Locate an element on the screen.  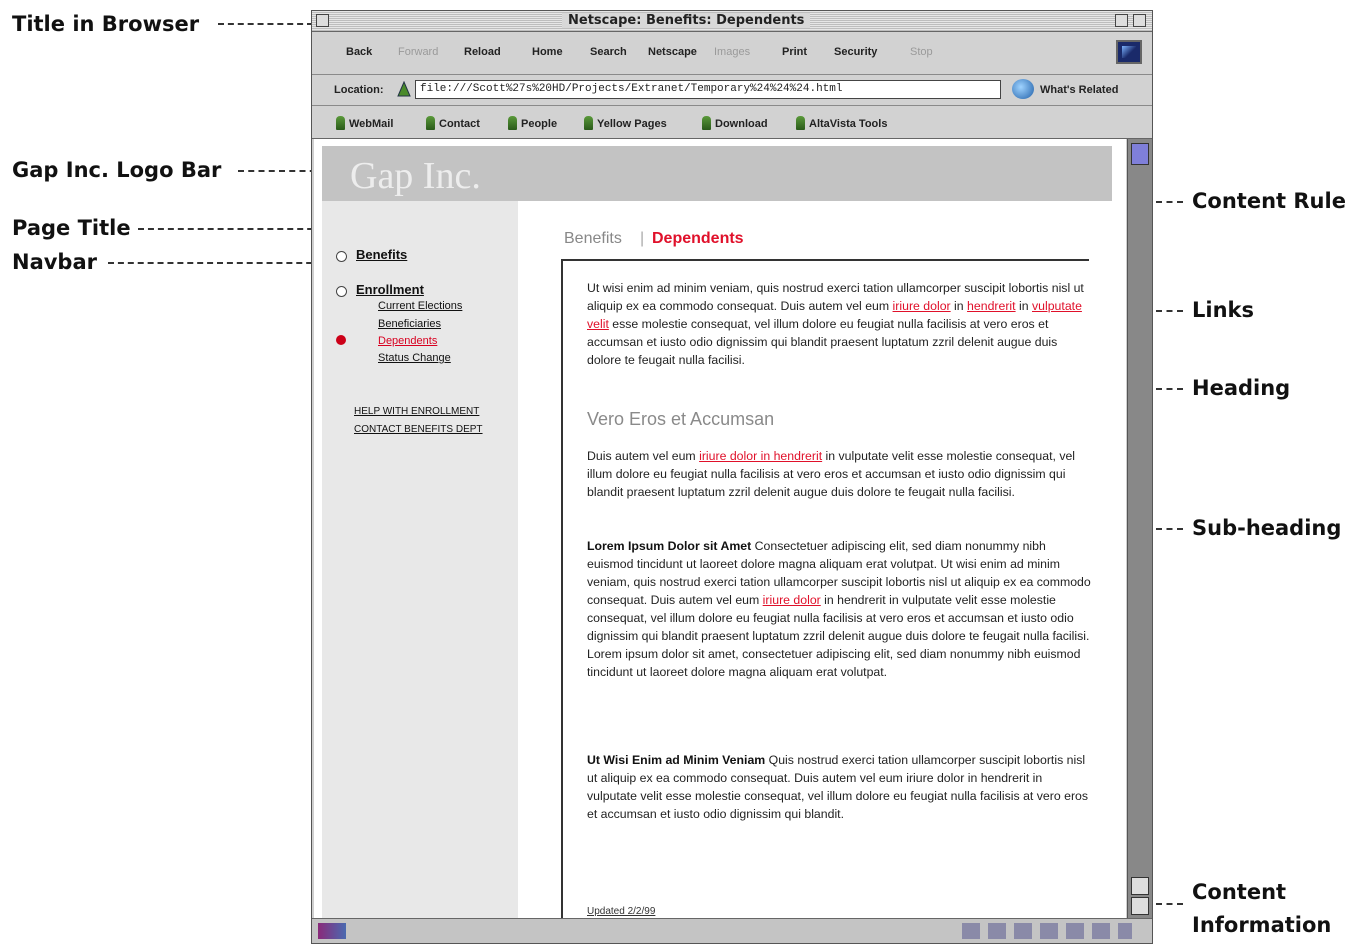
status-bar is located at coordinates (732, 930).